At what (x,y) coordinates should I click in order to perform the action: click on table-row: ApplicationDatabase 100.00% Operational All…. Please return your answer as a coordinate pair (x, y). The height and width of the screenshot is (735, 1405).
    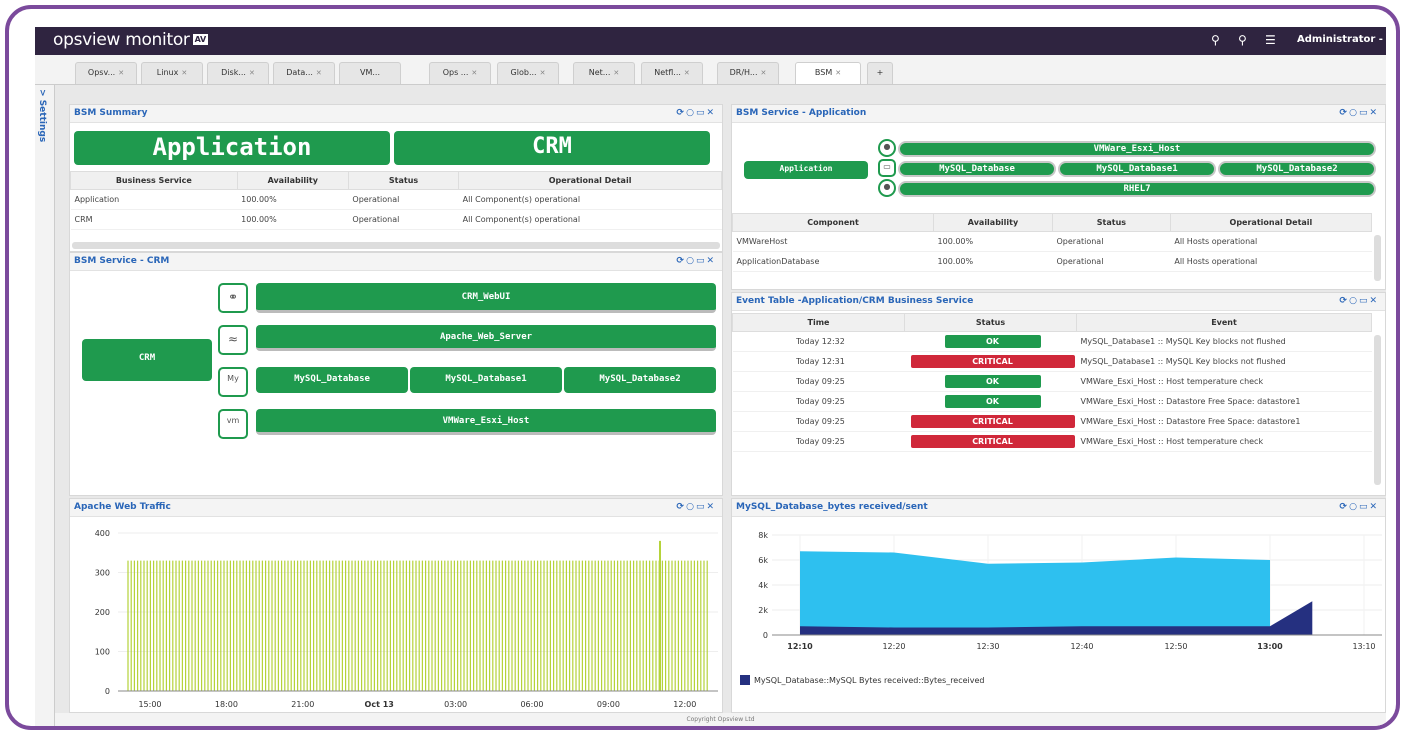
    Looking at the image, I should click on (1052, 261).